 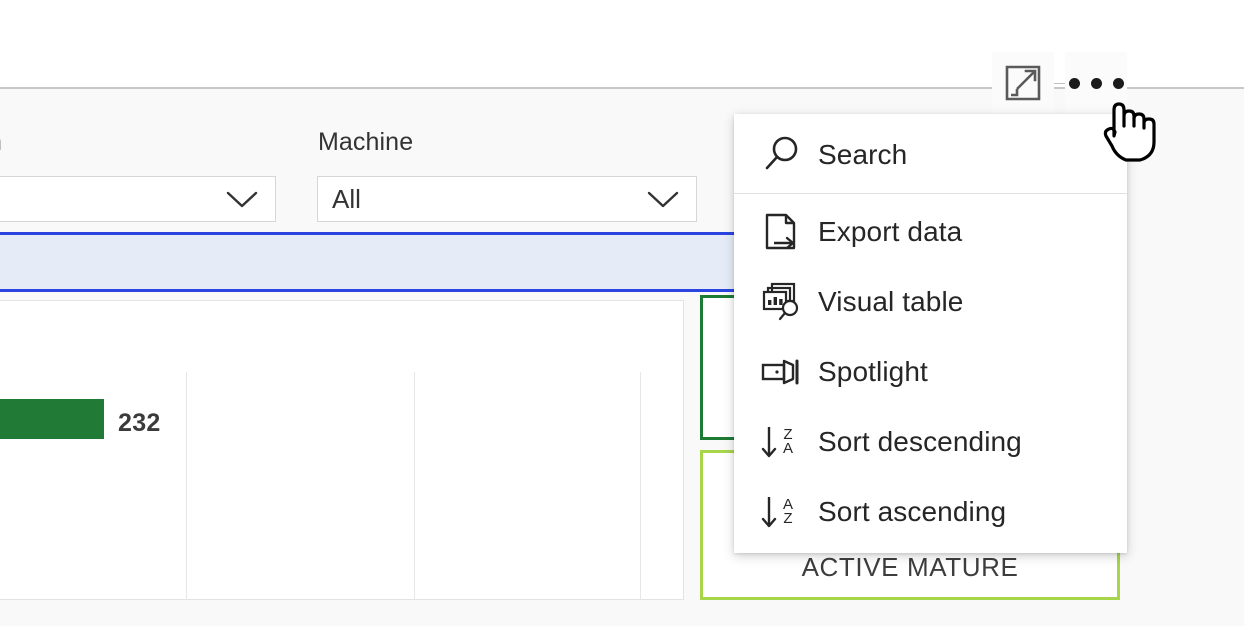 What do you see at coordinates (1, 142) in the screenshot?
I see `slicer-truncated-label: n` at bounding box center [1, 142].